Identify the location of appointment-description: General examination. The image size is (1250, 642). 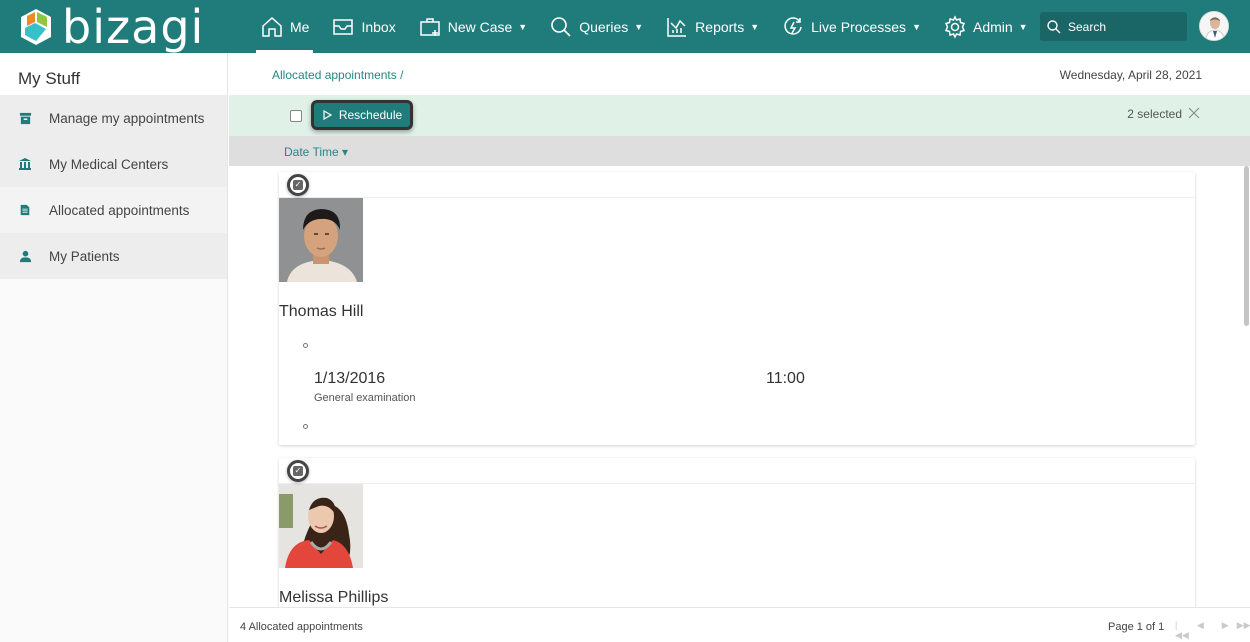
(365, 398).